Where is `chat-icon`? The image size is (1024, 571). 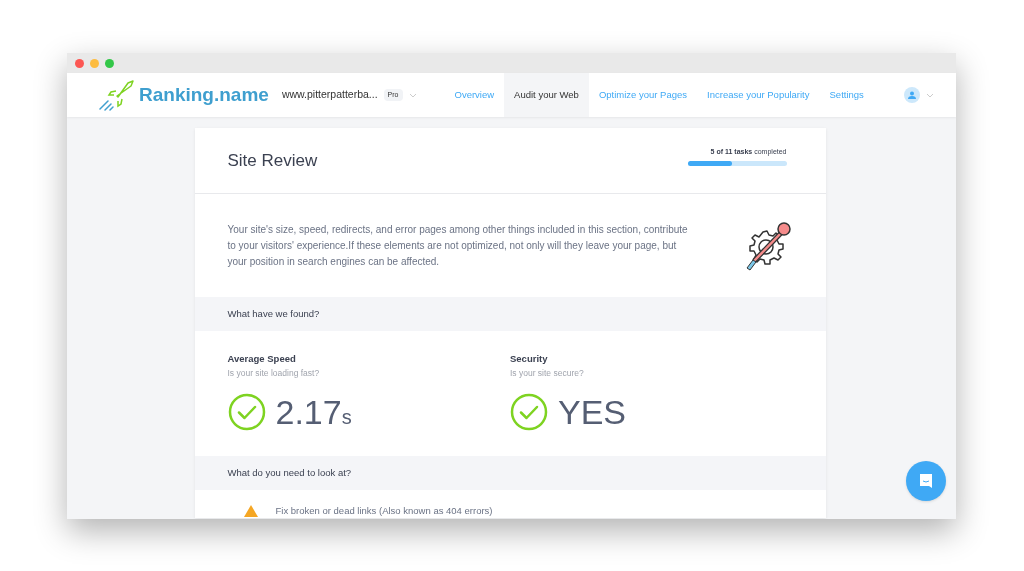 chat-icon is located at coordinates (926, 481).